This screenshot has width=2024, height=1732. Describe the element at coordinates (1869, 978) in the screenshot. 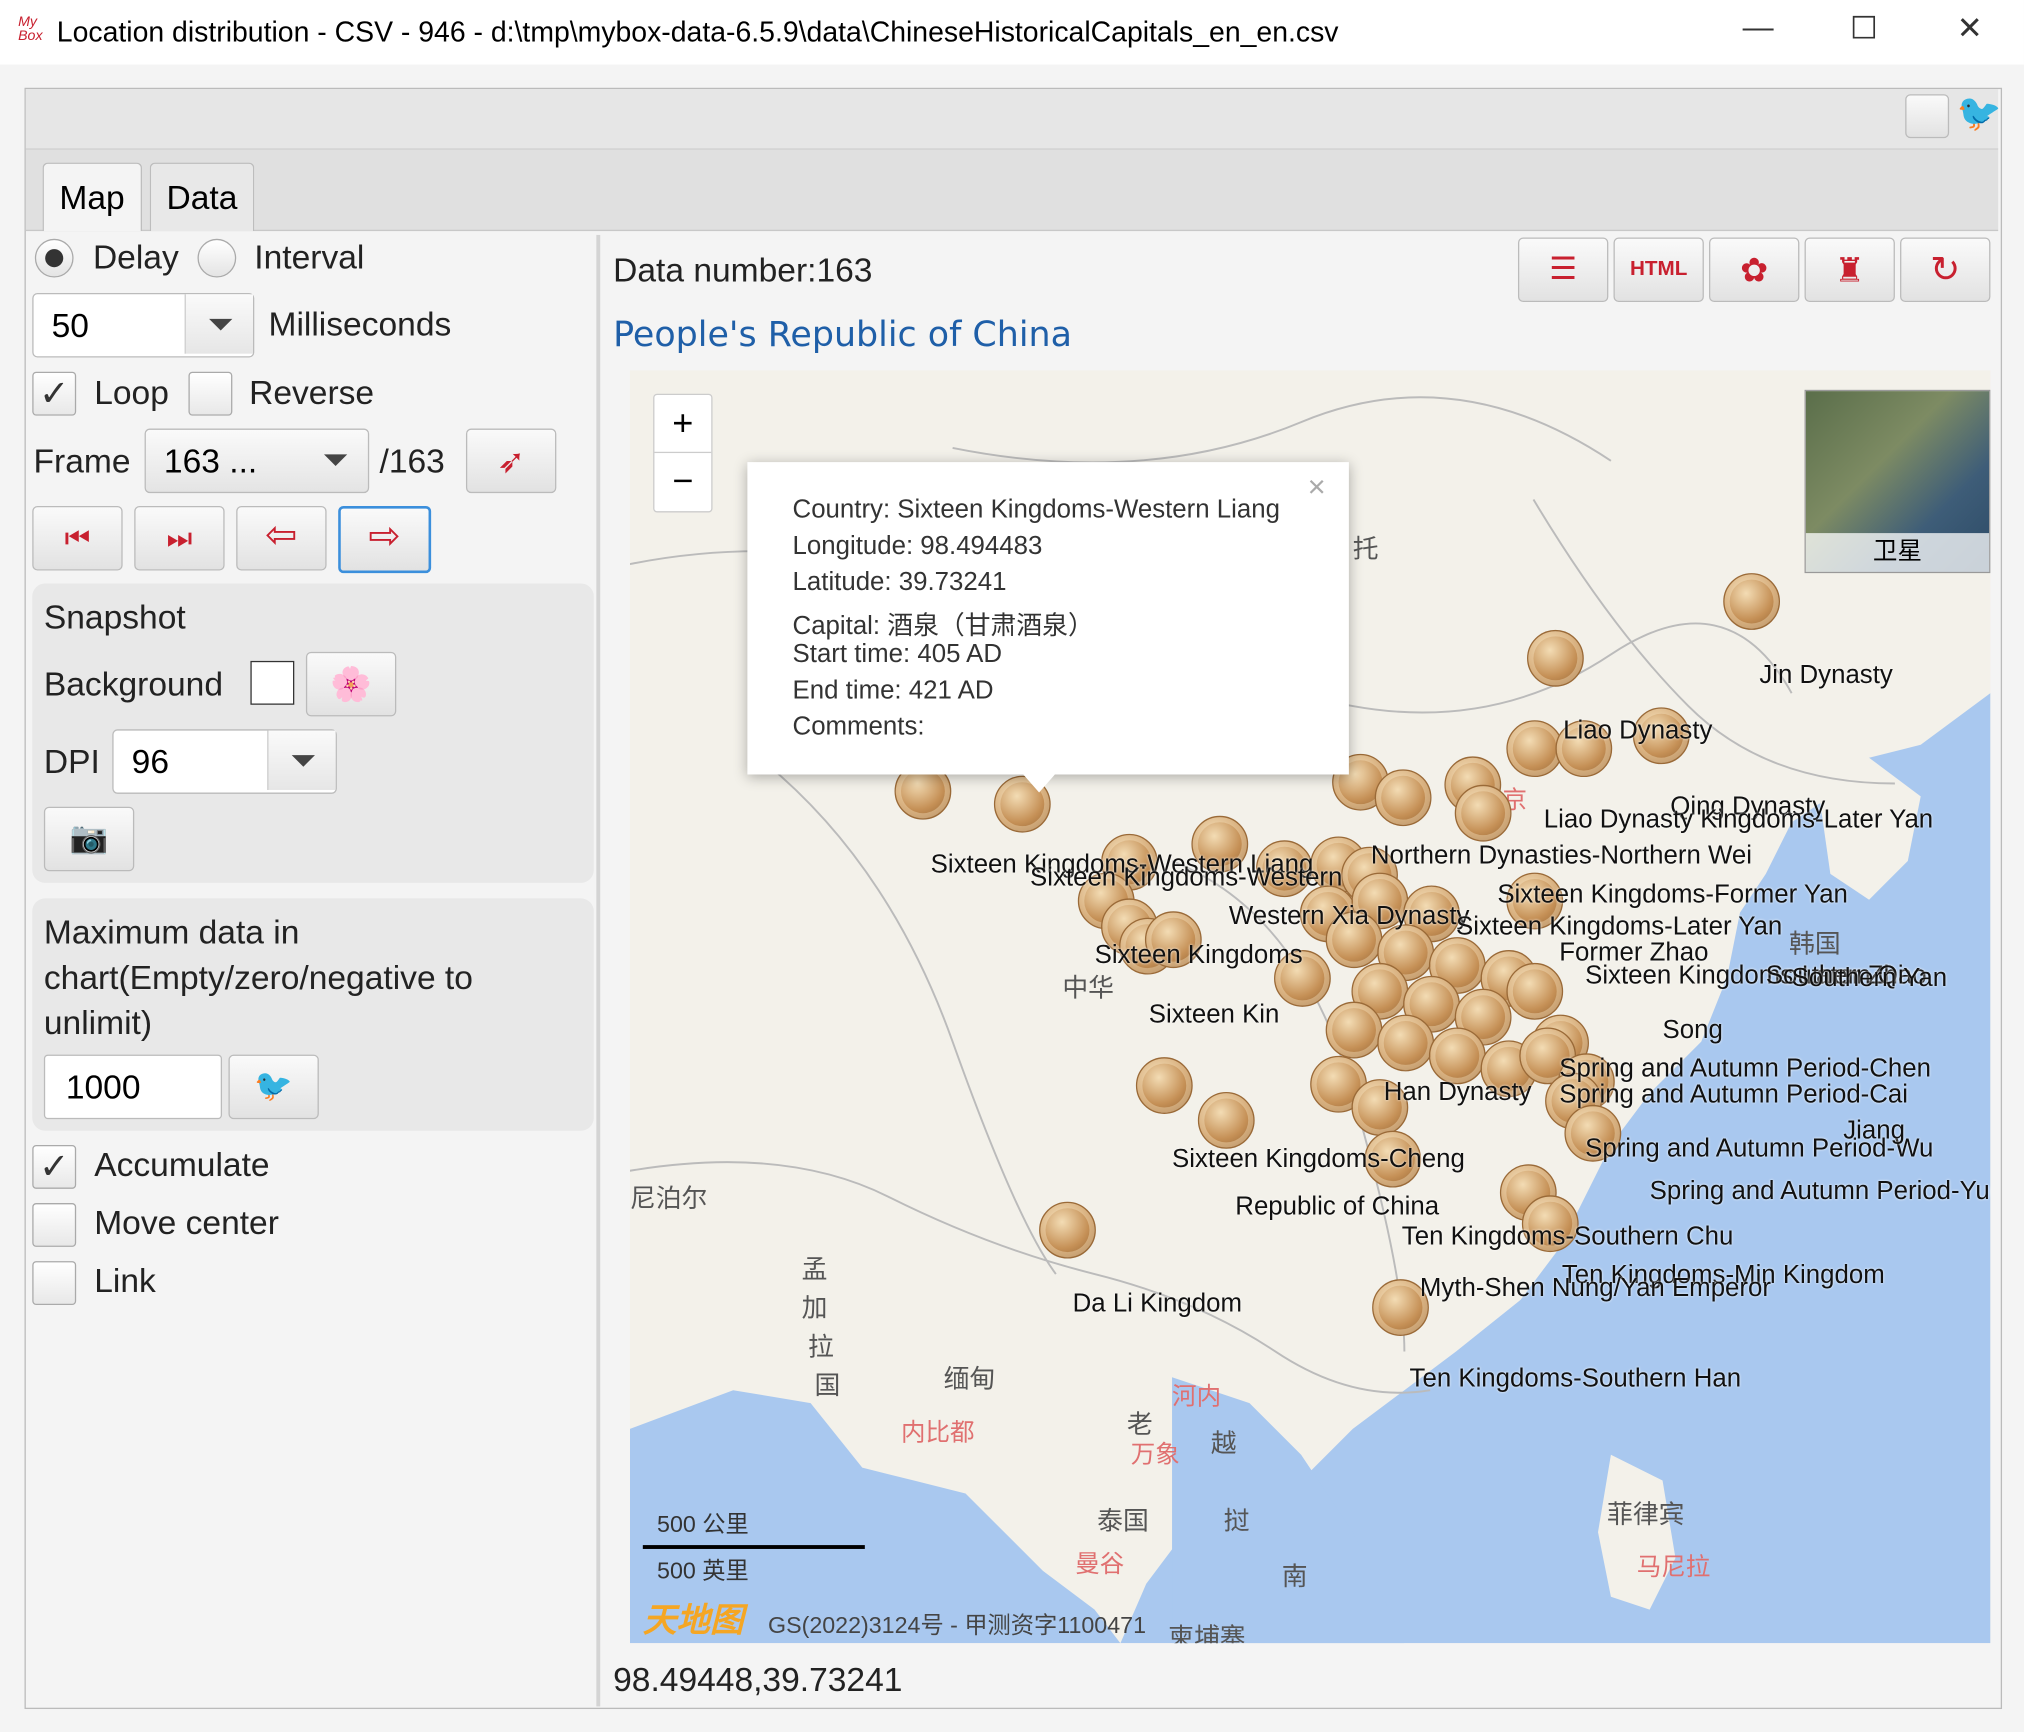

I see `marker-label: Southern Yan` at that location.